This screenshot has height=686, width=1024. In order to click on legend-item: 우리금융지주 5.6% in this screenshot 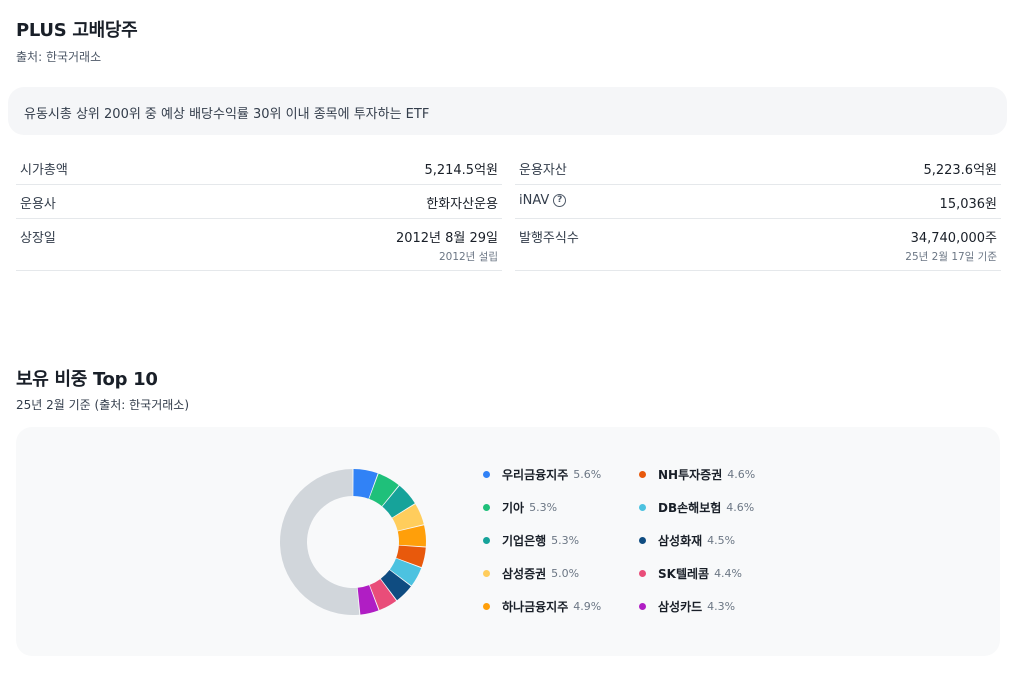, I will do `click(542, 474)`.